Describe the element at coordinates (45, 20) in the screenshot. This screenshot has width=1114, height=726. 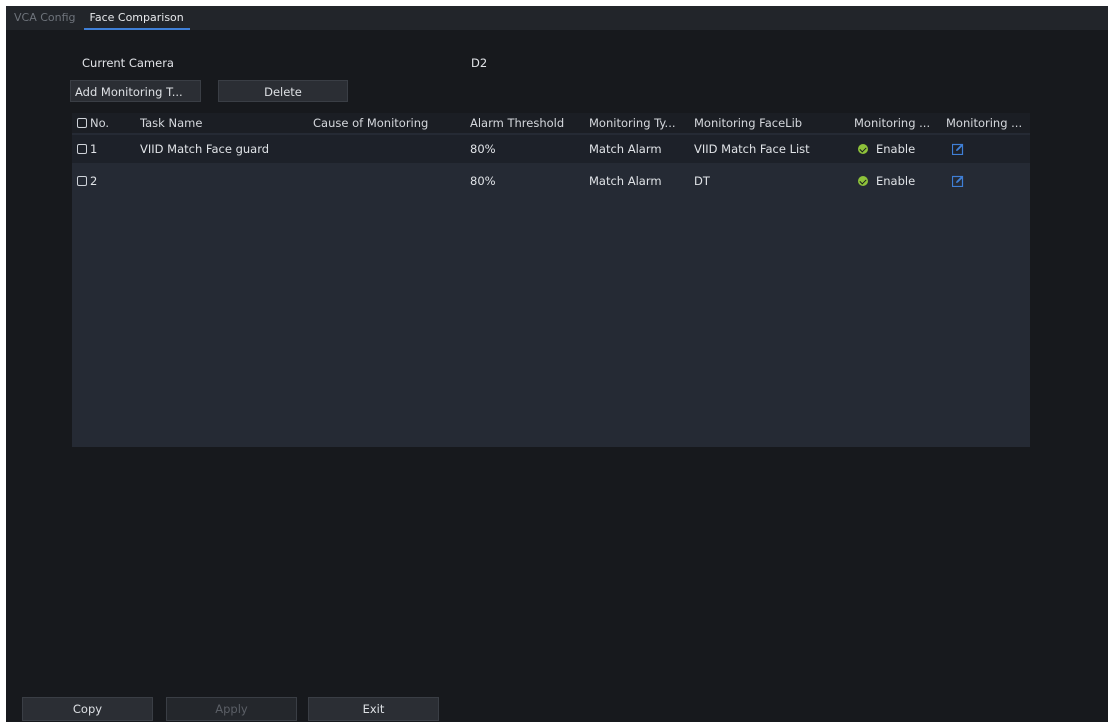
I see `tab-vca-config: VCA Config` at that location.